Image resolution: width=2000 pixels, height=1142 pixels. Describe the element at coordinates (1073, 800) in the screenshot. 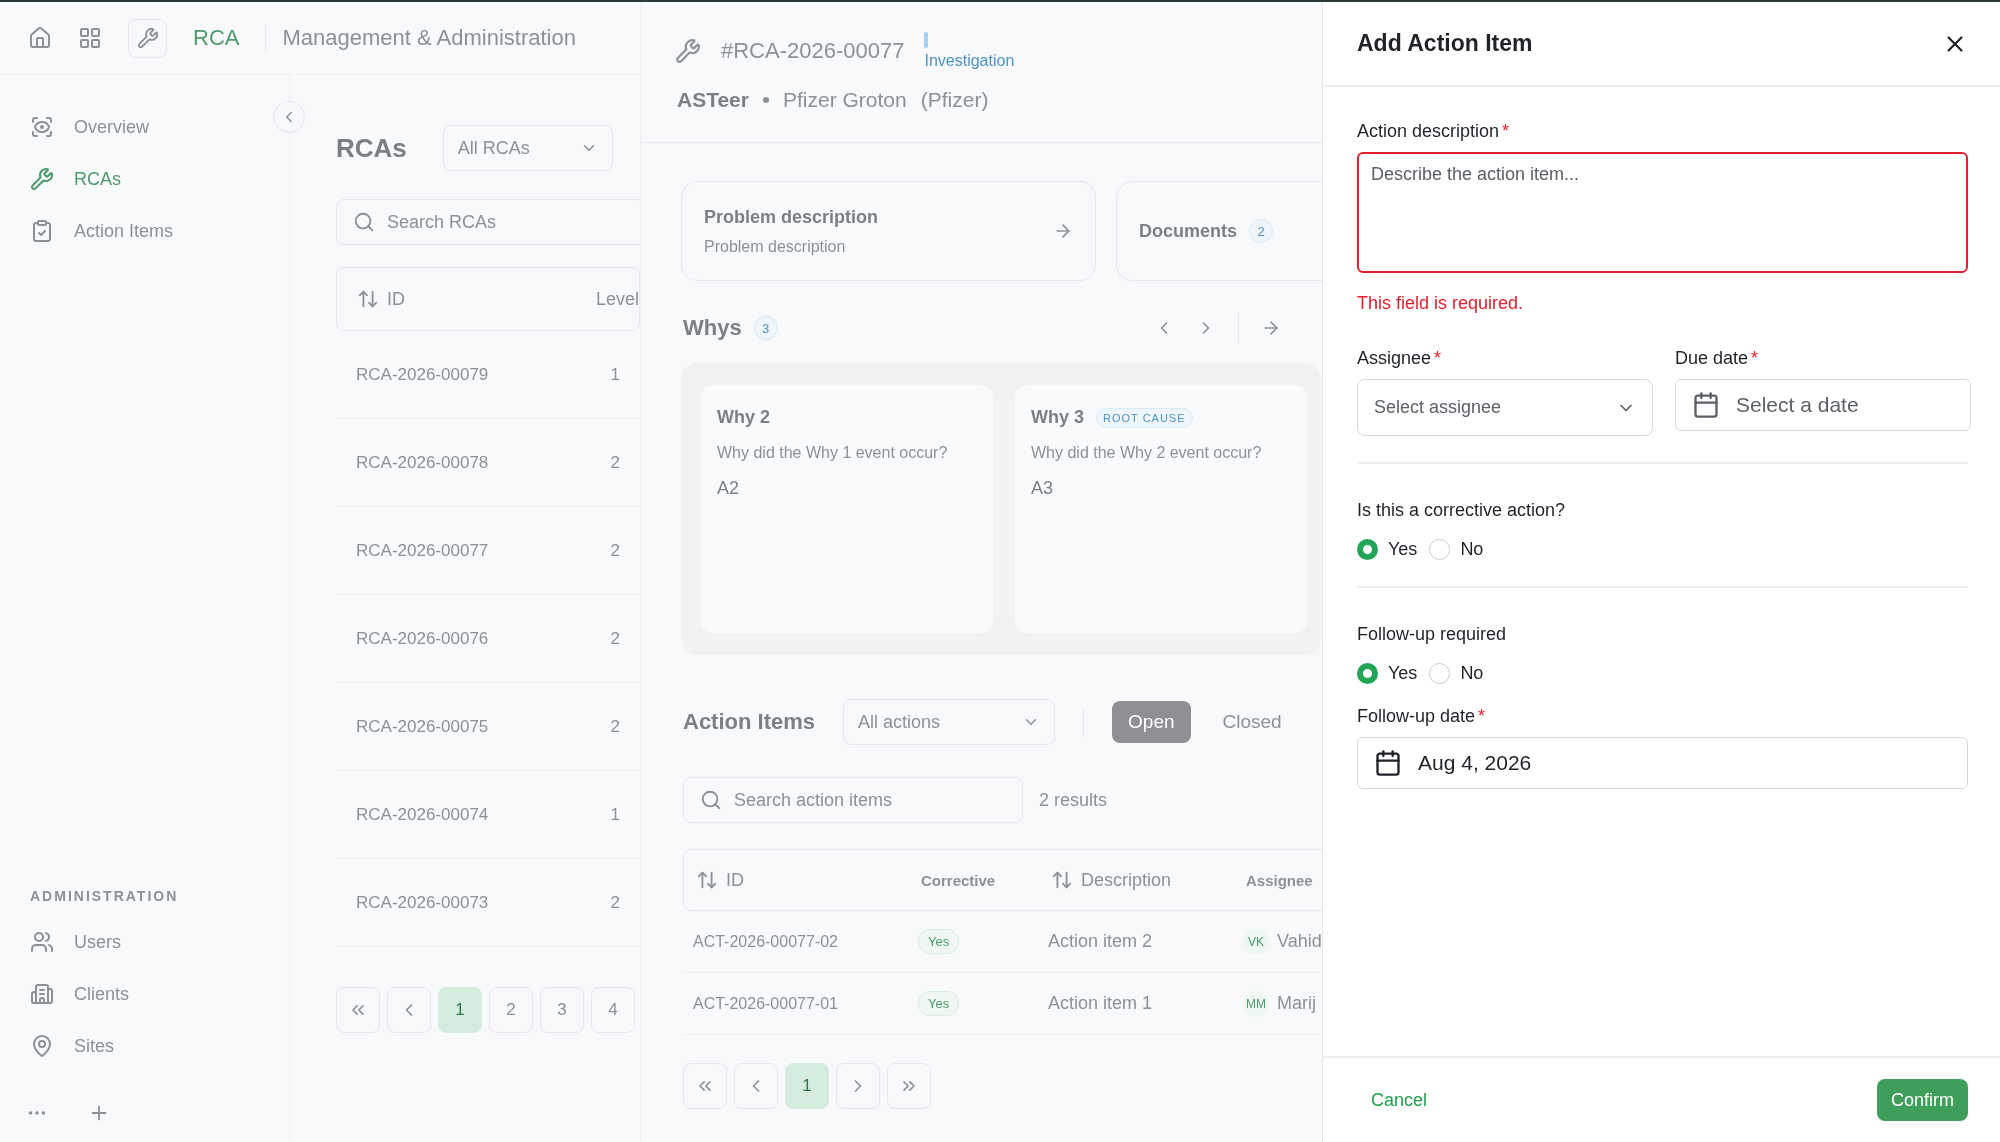

I see `result-count: 2 results` at that location.